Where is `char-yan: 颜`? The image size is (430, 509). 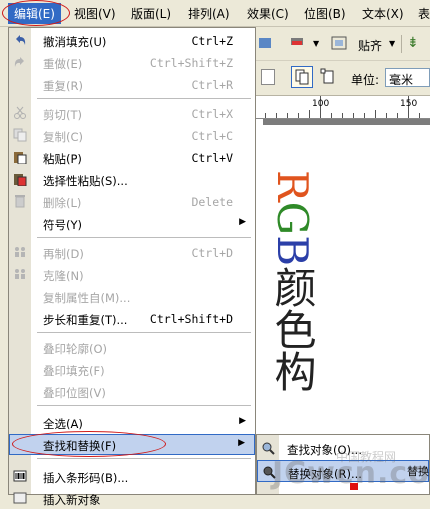
char-yan: 颜 is located at coordinates (292, 287).